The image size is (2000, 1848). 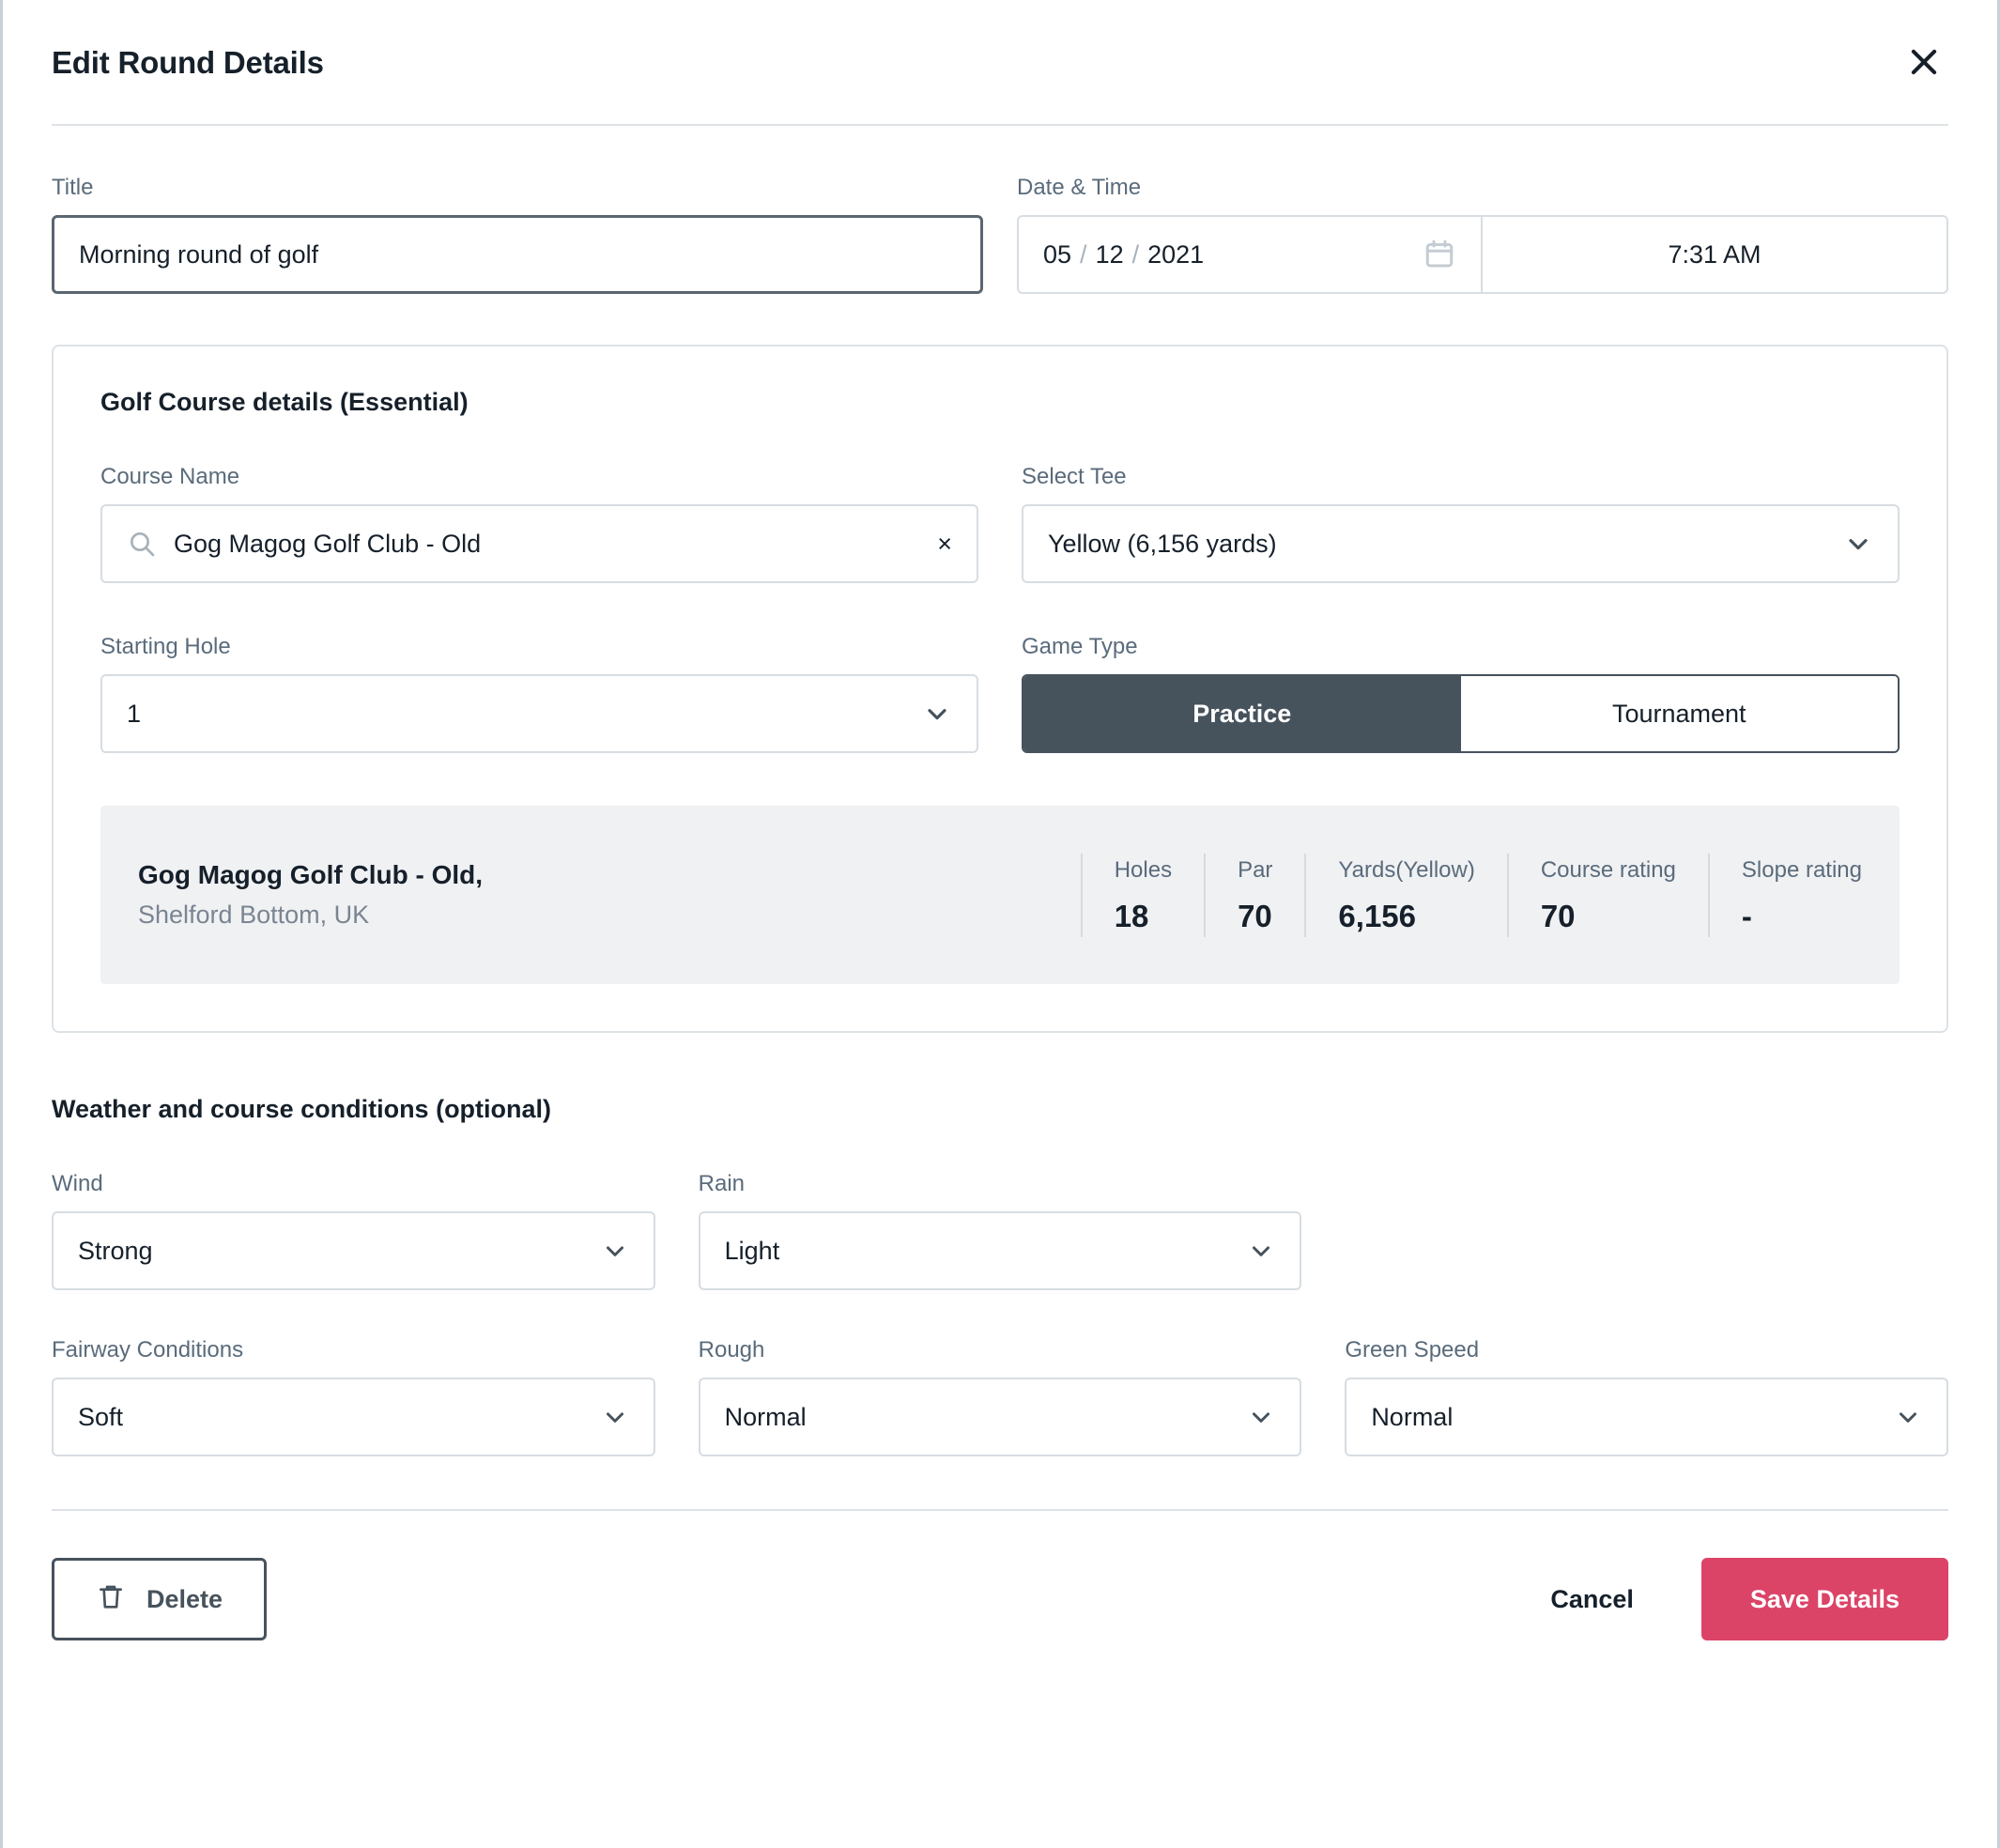 I want to click on game-type-group: Game Type Practice Tournament, so click(x=1461, y=694).